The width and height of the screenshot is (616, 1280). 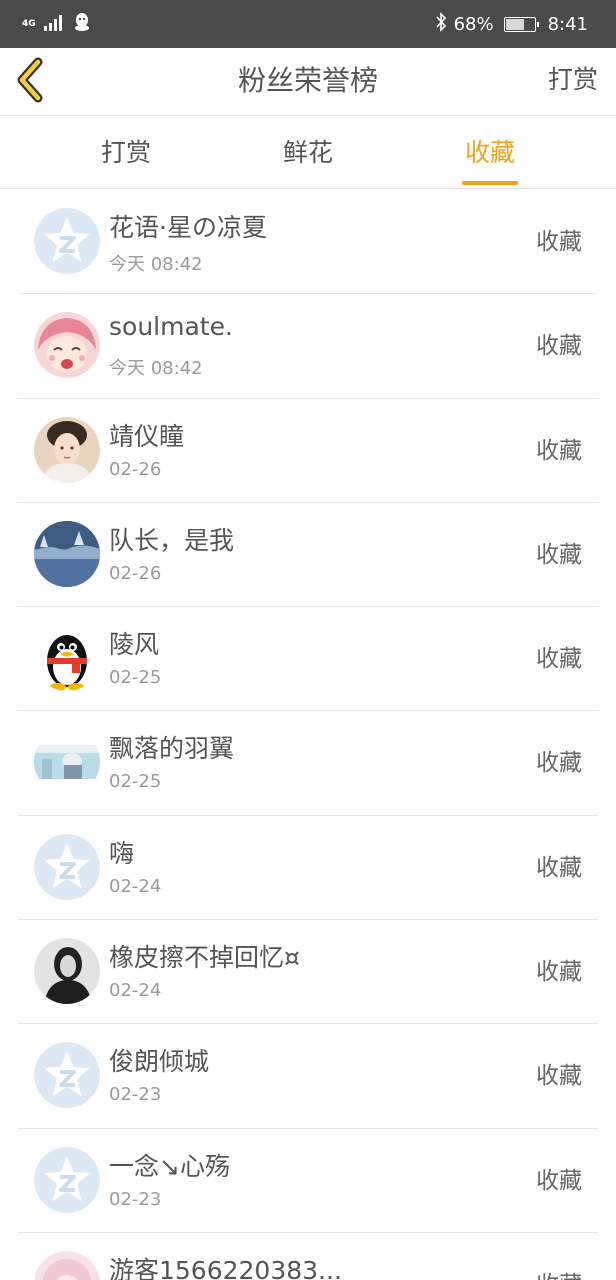 What do you see at coordinates (308, 451) in the screenshot?
I see `list-item: 靖仪瞳 02-26 收藏` at bounding box center [308, 451].